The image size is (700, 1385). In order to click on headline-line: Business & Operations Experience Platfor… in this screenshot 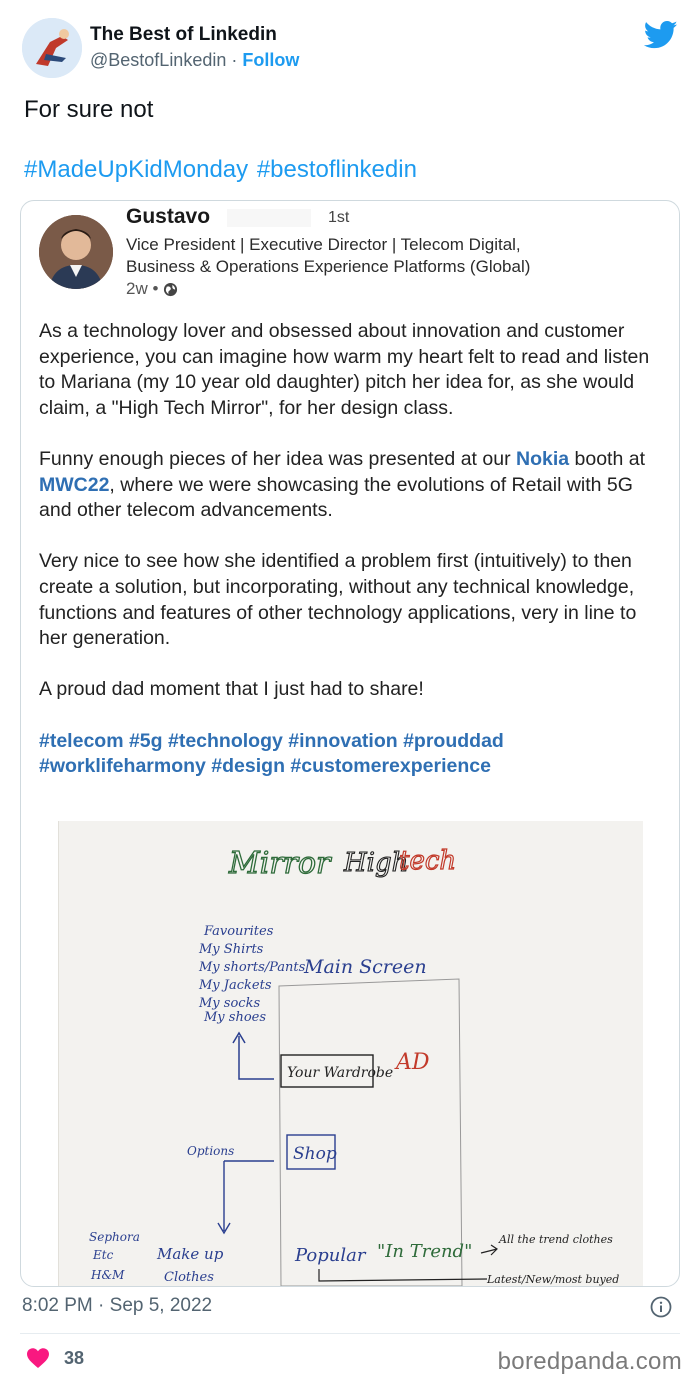, I will do `click(328, 266)`.